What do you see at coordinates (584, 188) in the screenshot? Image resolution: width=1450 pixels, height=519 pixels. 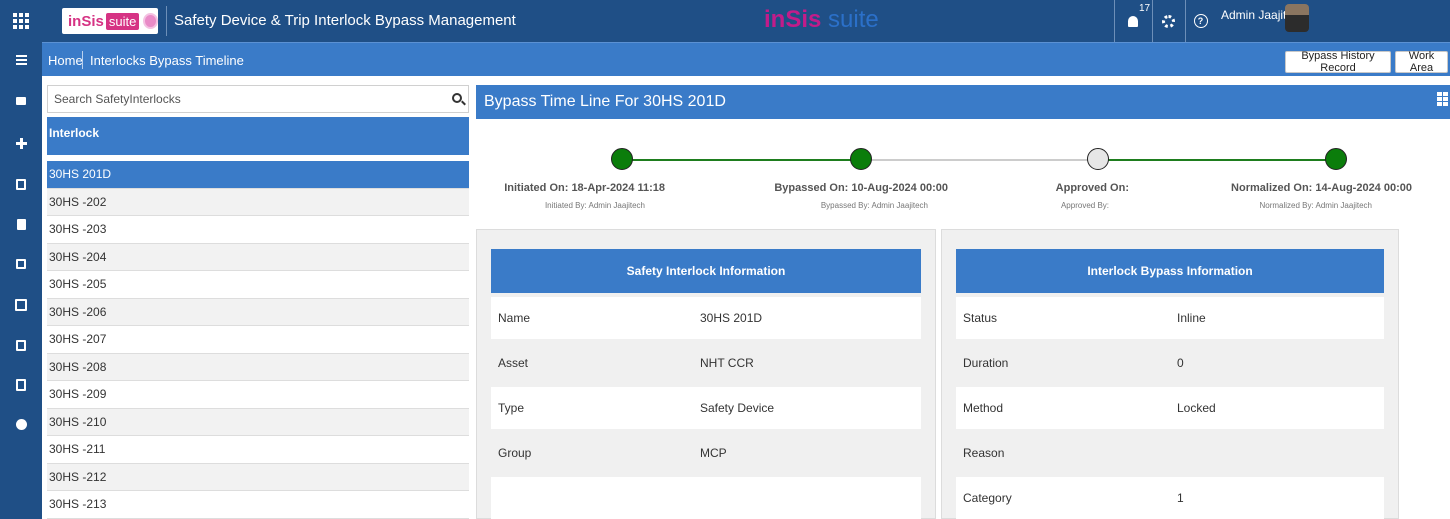 I see `timeline-label: Initiated On: 18-Apr-2024 11:18` at bounding box center [584, 188].